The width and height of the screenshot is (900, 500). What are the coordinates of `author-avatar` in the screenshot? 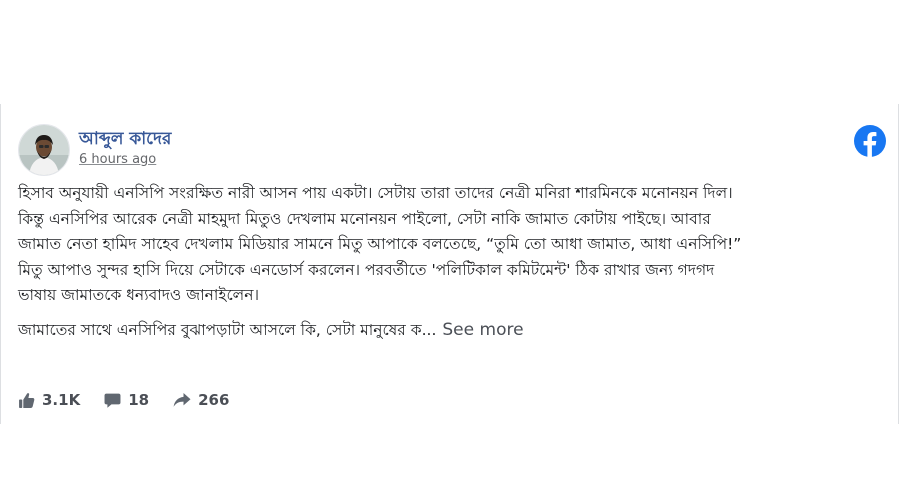 It's located at (44, 150).